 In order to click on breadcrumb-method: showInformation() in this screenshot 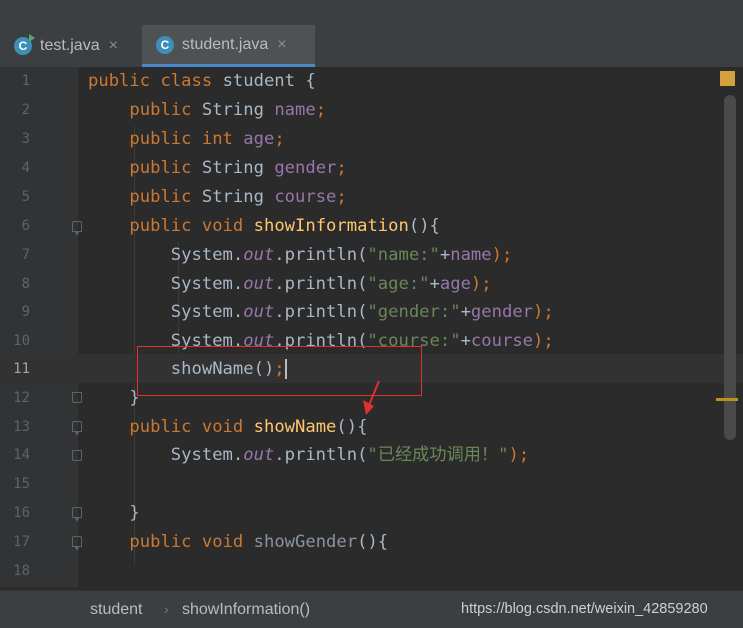, I will do `click(246, 609)`.